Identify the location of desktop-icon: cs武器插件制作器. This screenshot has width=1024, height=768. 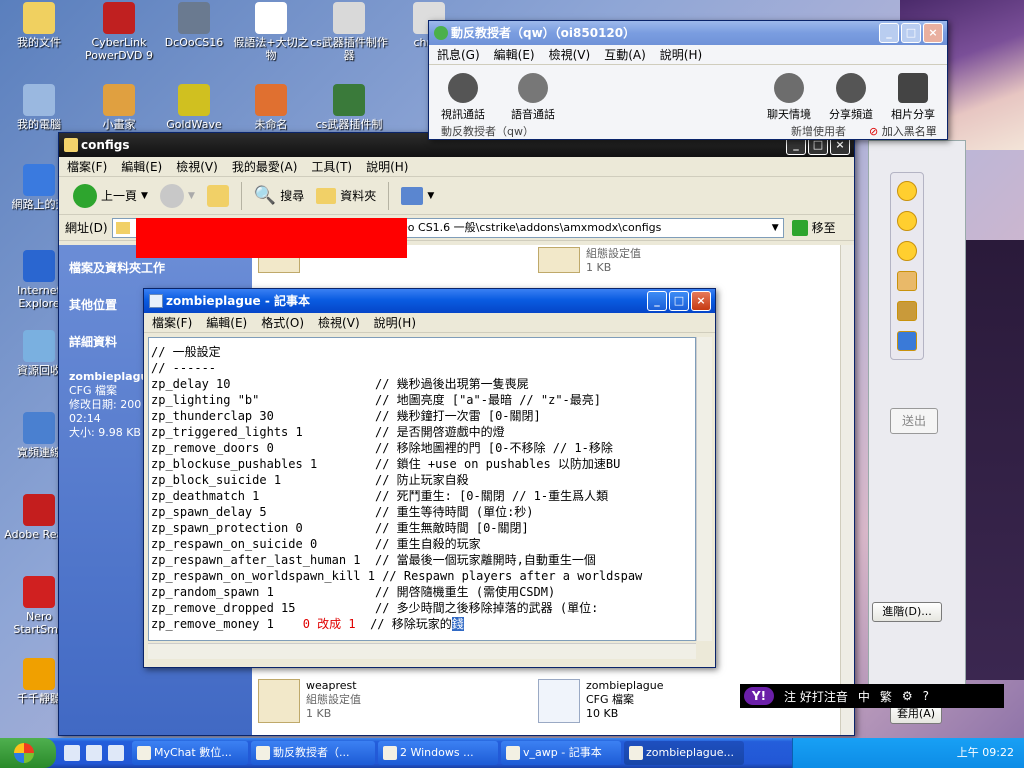
(349, 32).